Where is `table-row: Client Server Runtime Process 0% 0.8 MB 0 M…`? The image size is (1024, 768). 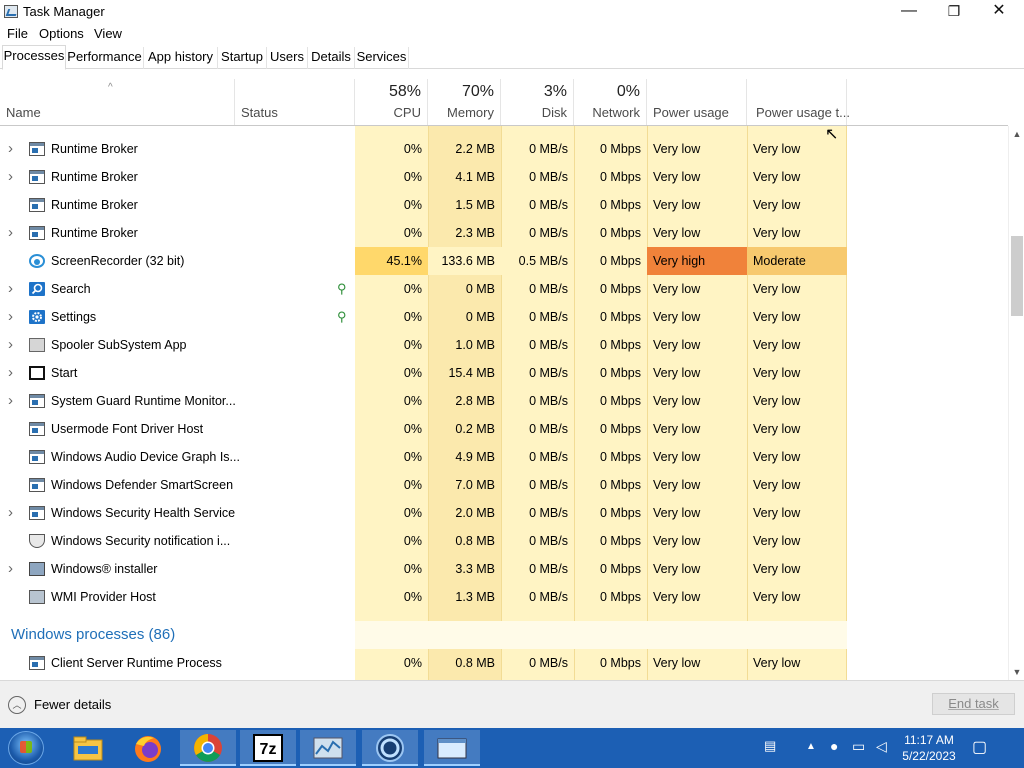
table-row: Client Server Runtime Process 0% 0.8 MB 0 M… is located at coordinates (504, 663).